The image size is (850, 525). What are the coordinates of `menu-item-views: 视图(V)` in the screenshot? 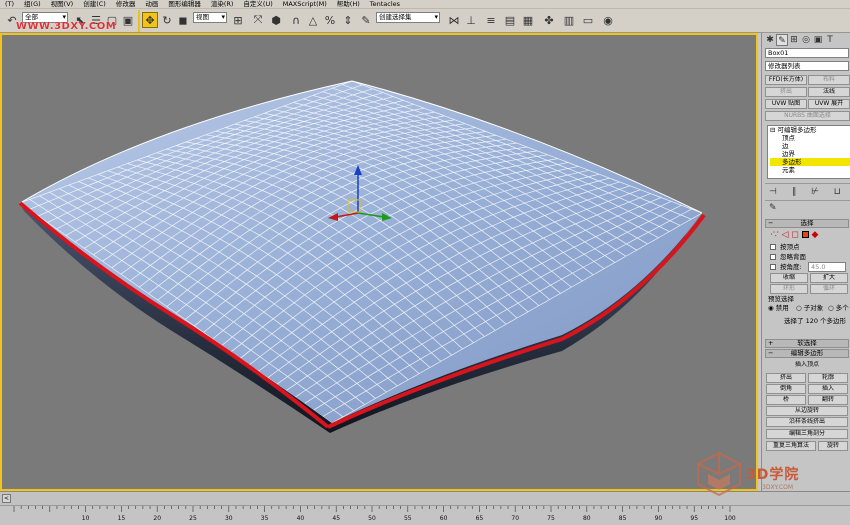 It's located at (62, 4).